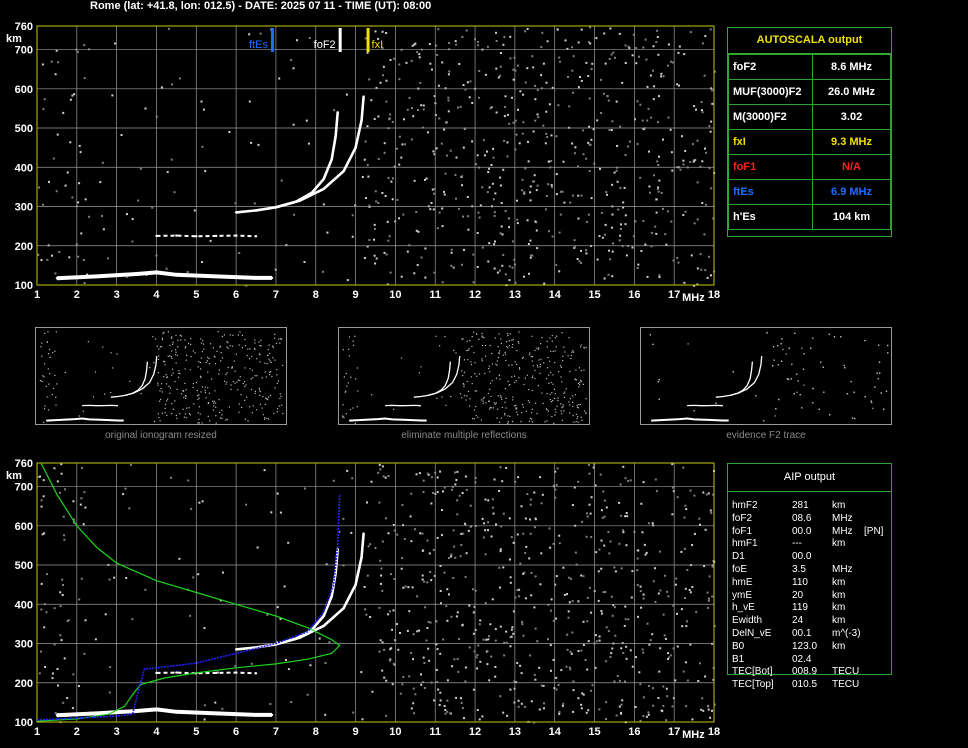  What do you see at coordinates (117, 732) in the screenshot?
I see `x-tick-label: 3` at bounding box center [117, 732].